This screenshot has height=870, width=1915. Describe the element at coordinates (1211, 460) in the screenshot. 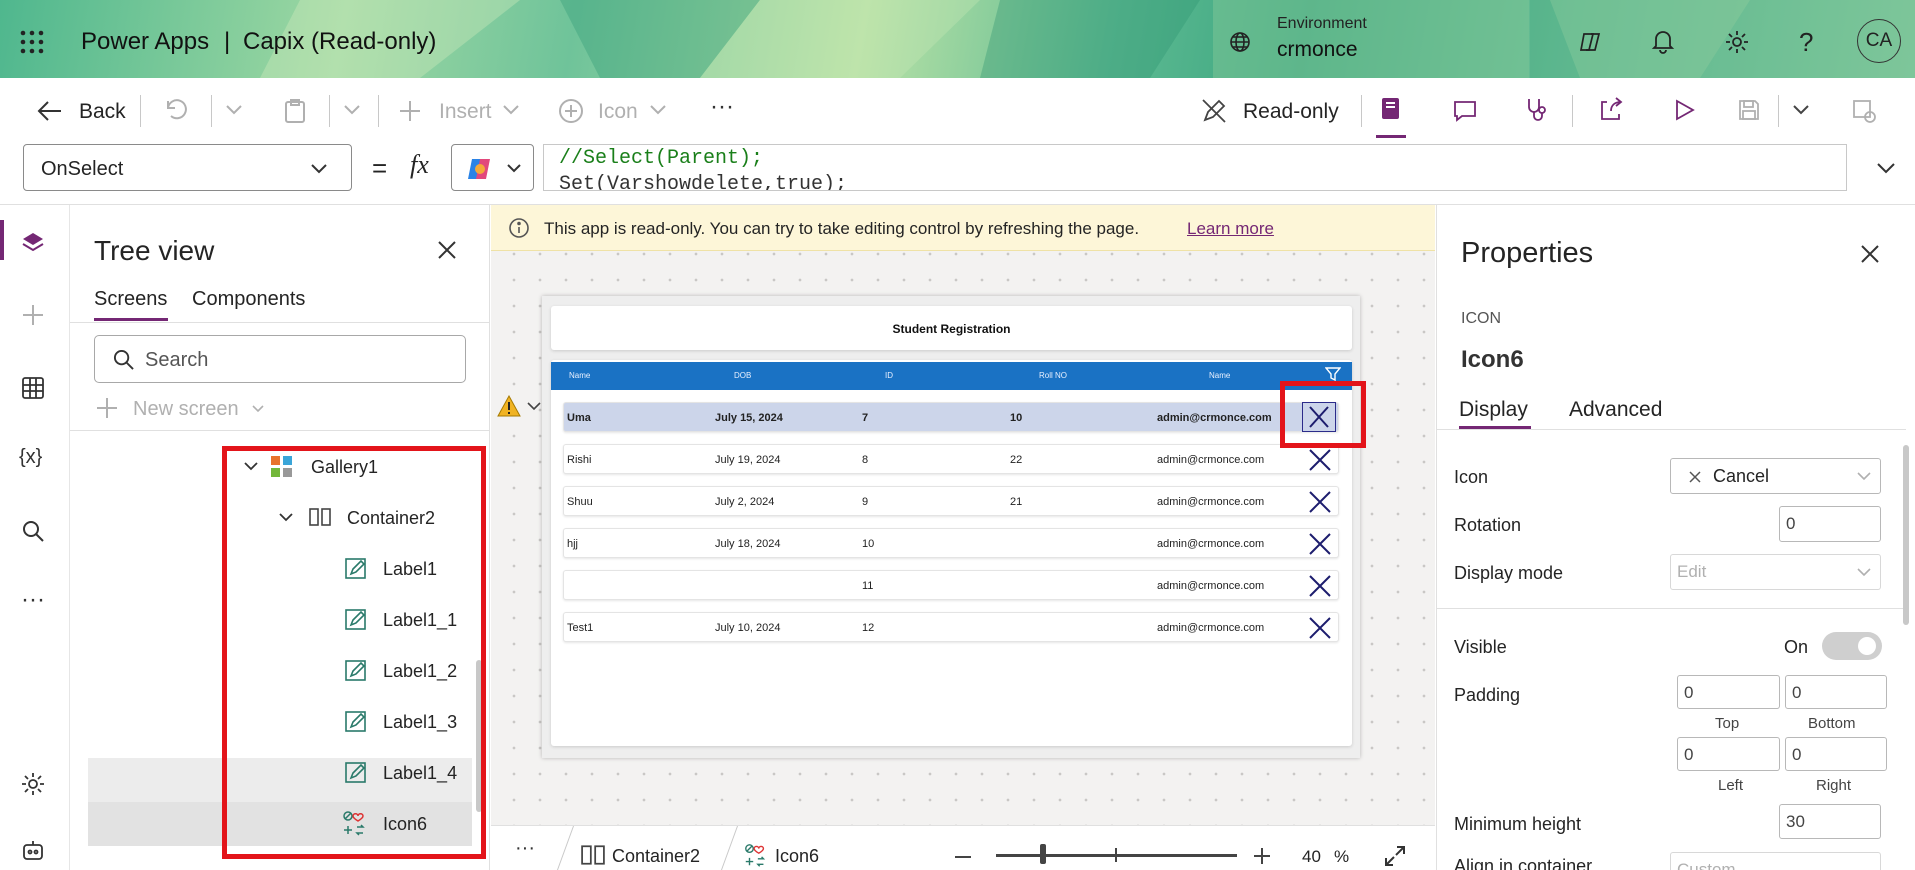

I see `cell-email: admin@crmonce.com` at that location.